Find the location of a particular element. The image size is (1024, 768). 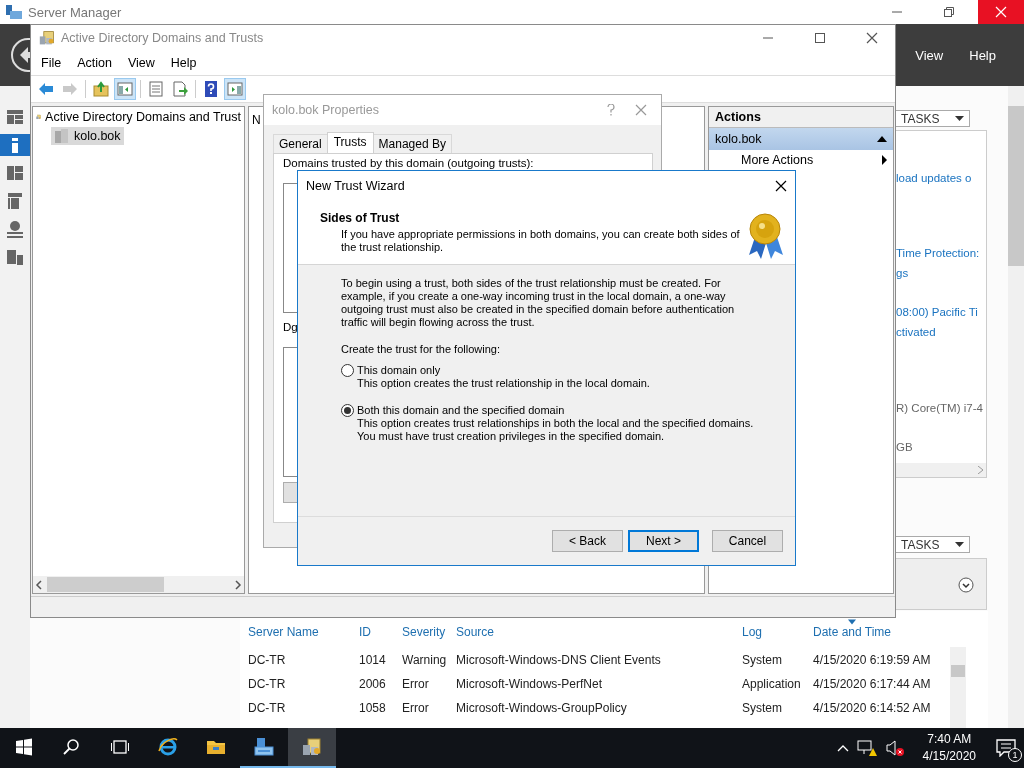

pane-title: Actions is located at coordinates (801, 117).